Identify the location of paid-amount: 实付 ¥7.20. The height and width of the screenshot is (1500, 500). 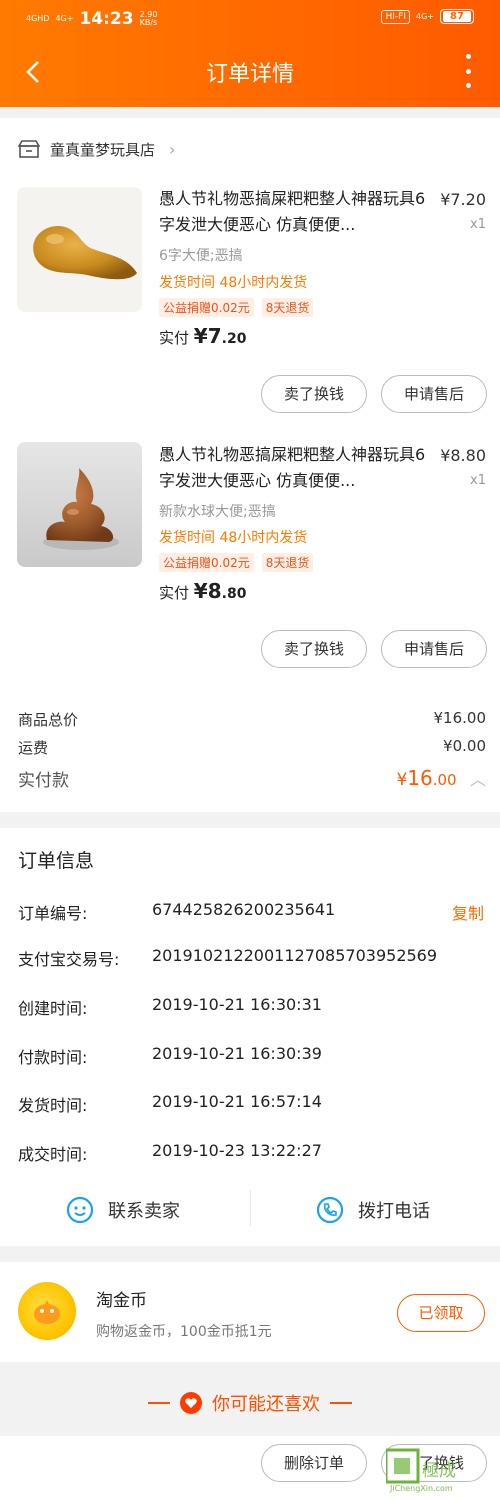
(203, 336).